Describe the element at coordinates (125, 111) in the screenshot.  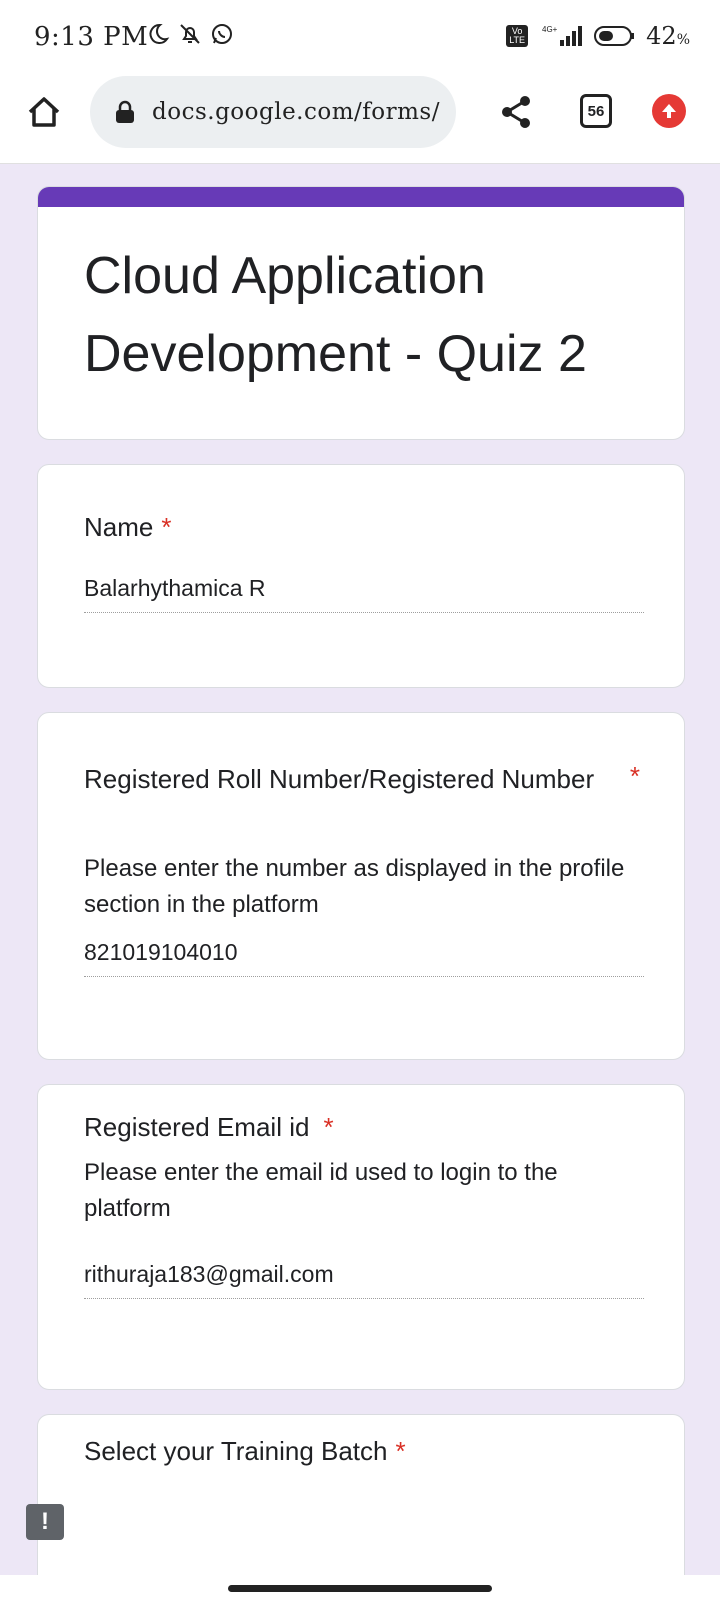
I see `lock-icon` at that location.